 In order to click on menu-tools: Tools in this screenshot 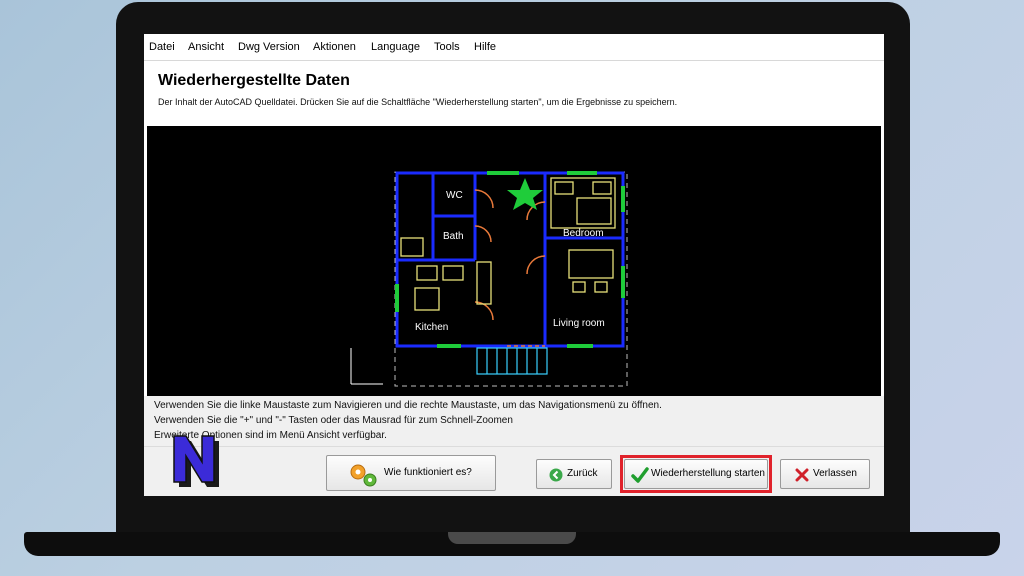, I will do `click(447, 47)`.